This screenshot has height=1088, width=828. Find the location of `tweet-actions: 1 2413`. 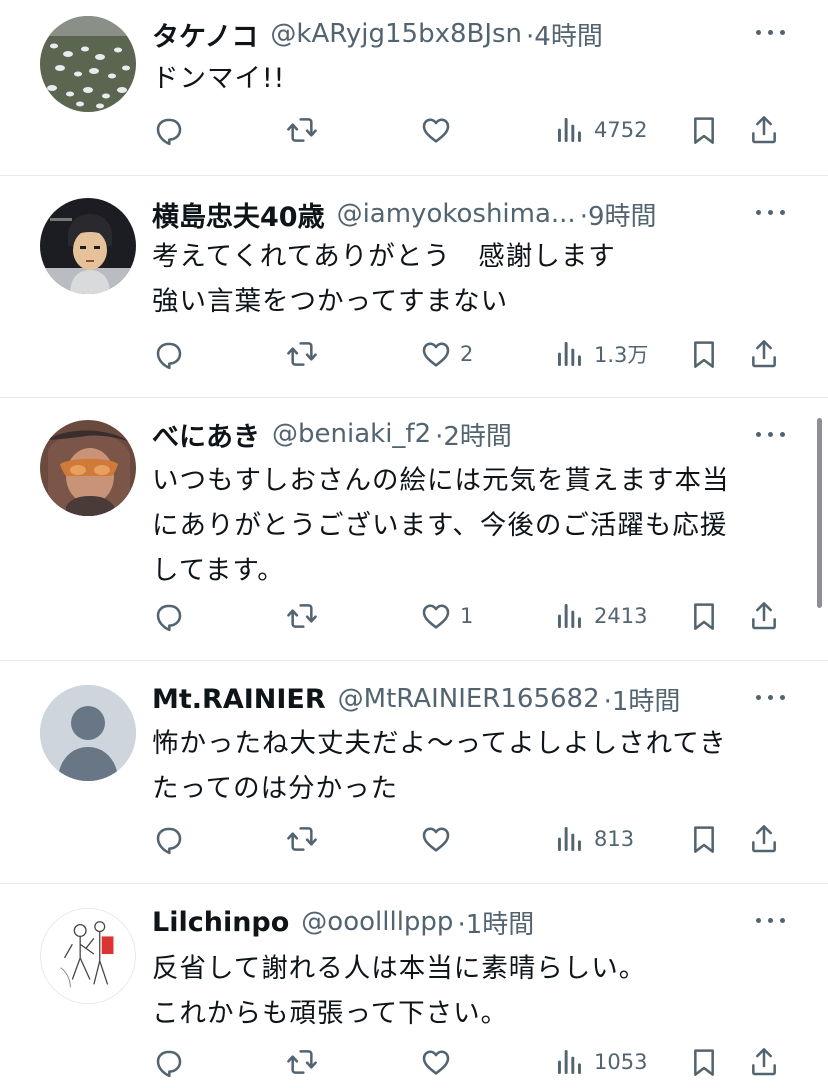

tweet-actions: 1 2413 is located at coordinates (470, 616).